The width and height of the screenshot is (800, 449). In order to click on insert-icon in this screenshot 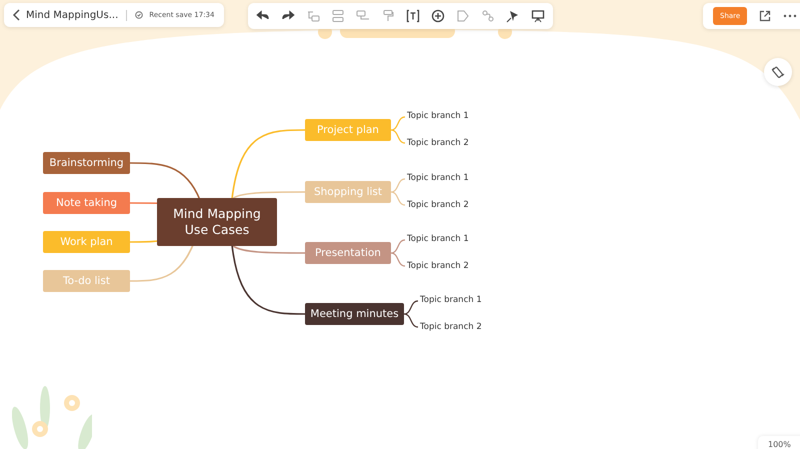, I will do `click(438, 16)`.